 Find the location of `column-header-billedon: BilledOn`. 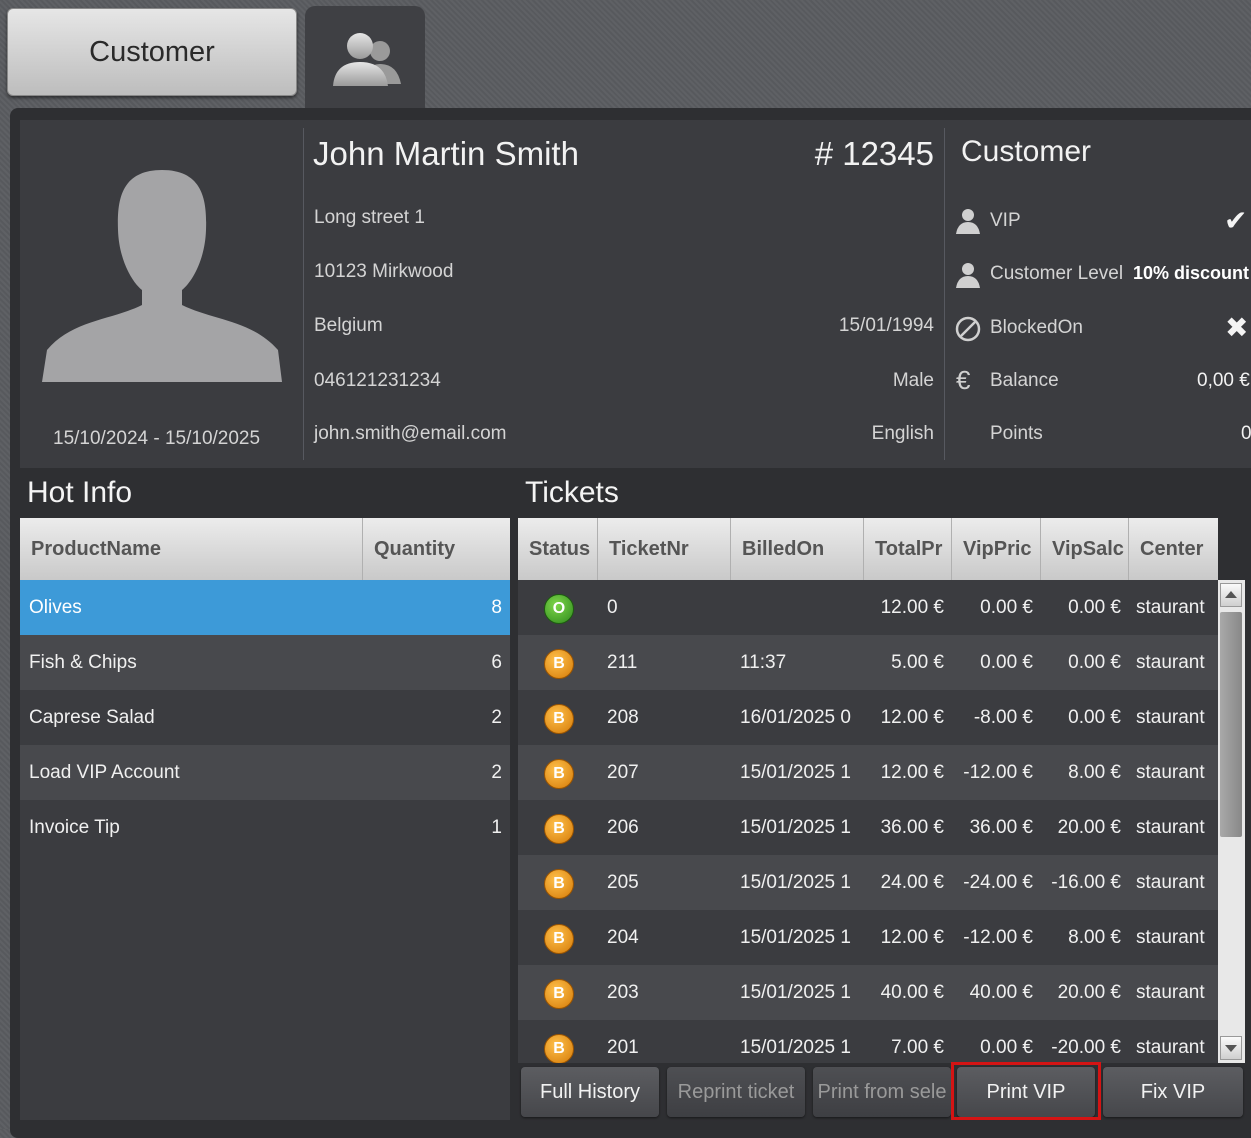

column-header-billedon: BilledOn is located at coordinates (797, 549).